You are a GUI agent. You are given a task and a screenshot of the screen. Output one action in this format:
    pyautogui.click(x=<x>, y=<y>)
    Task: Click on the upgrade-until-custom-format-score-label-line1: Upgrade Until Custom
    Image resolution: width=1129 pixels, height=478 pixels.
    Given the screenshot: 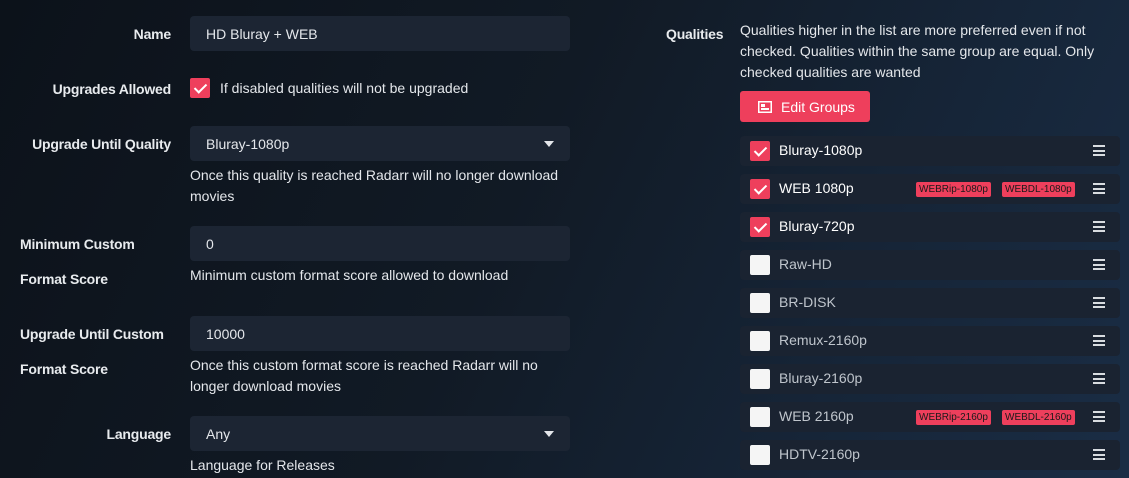 What is the action you would take?
    pyautogui.click(x=92, y=334)
    